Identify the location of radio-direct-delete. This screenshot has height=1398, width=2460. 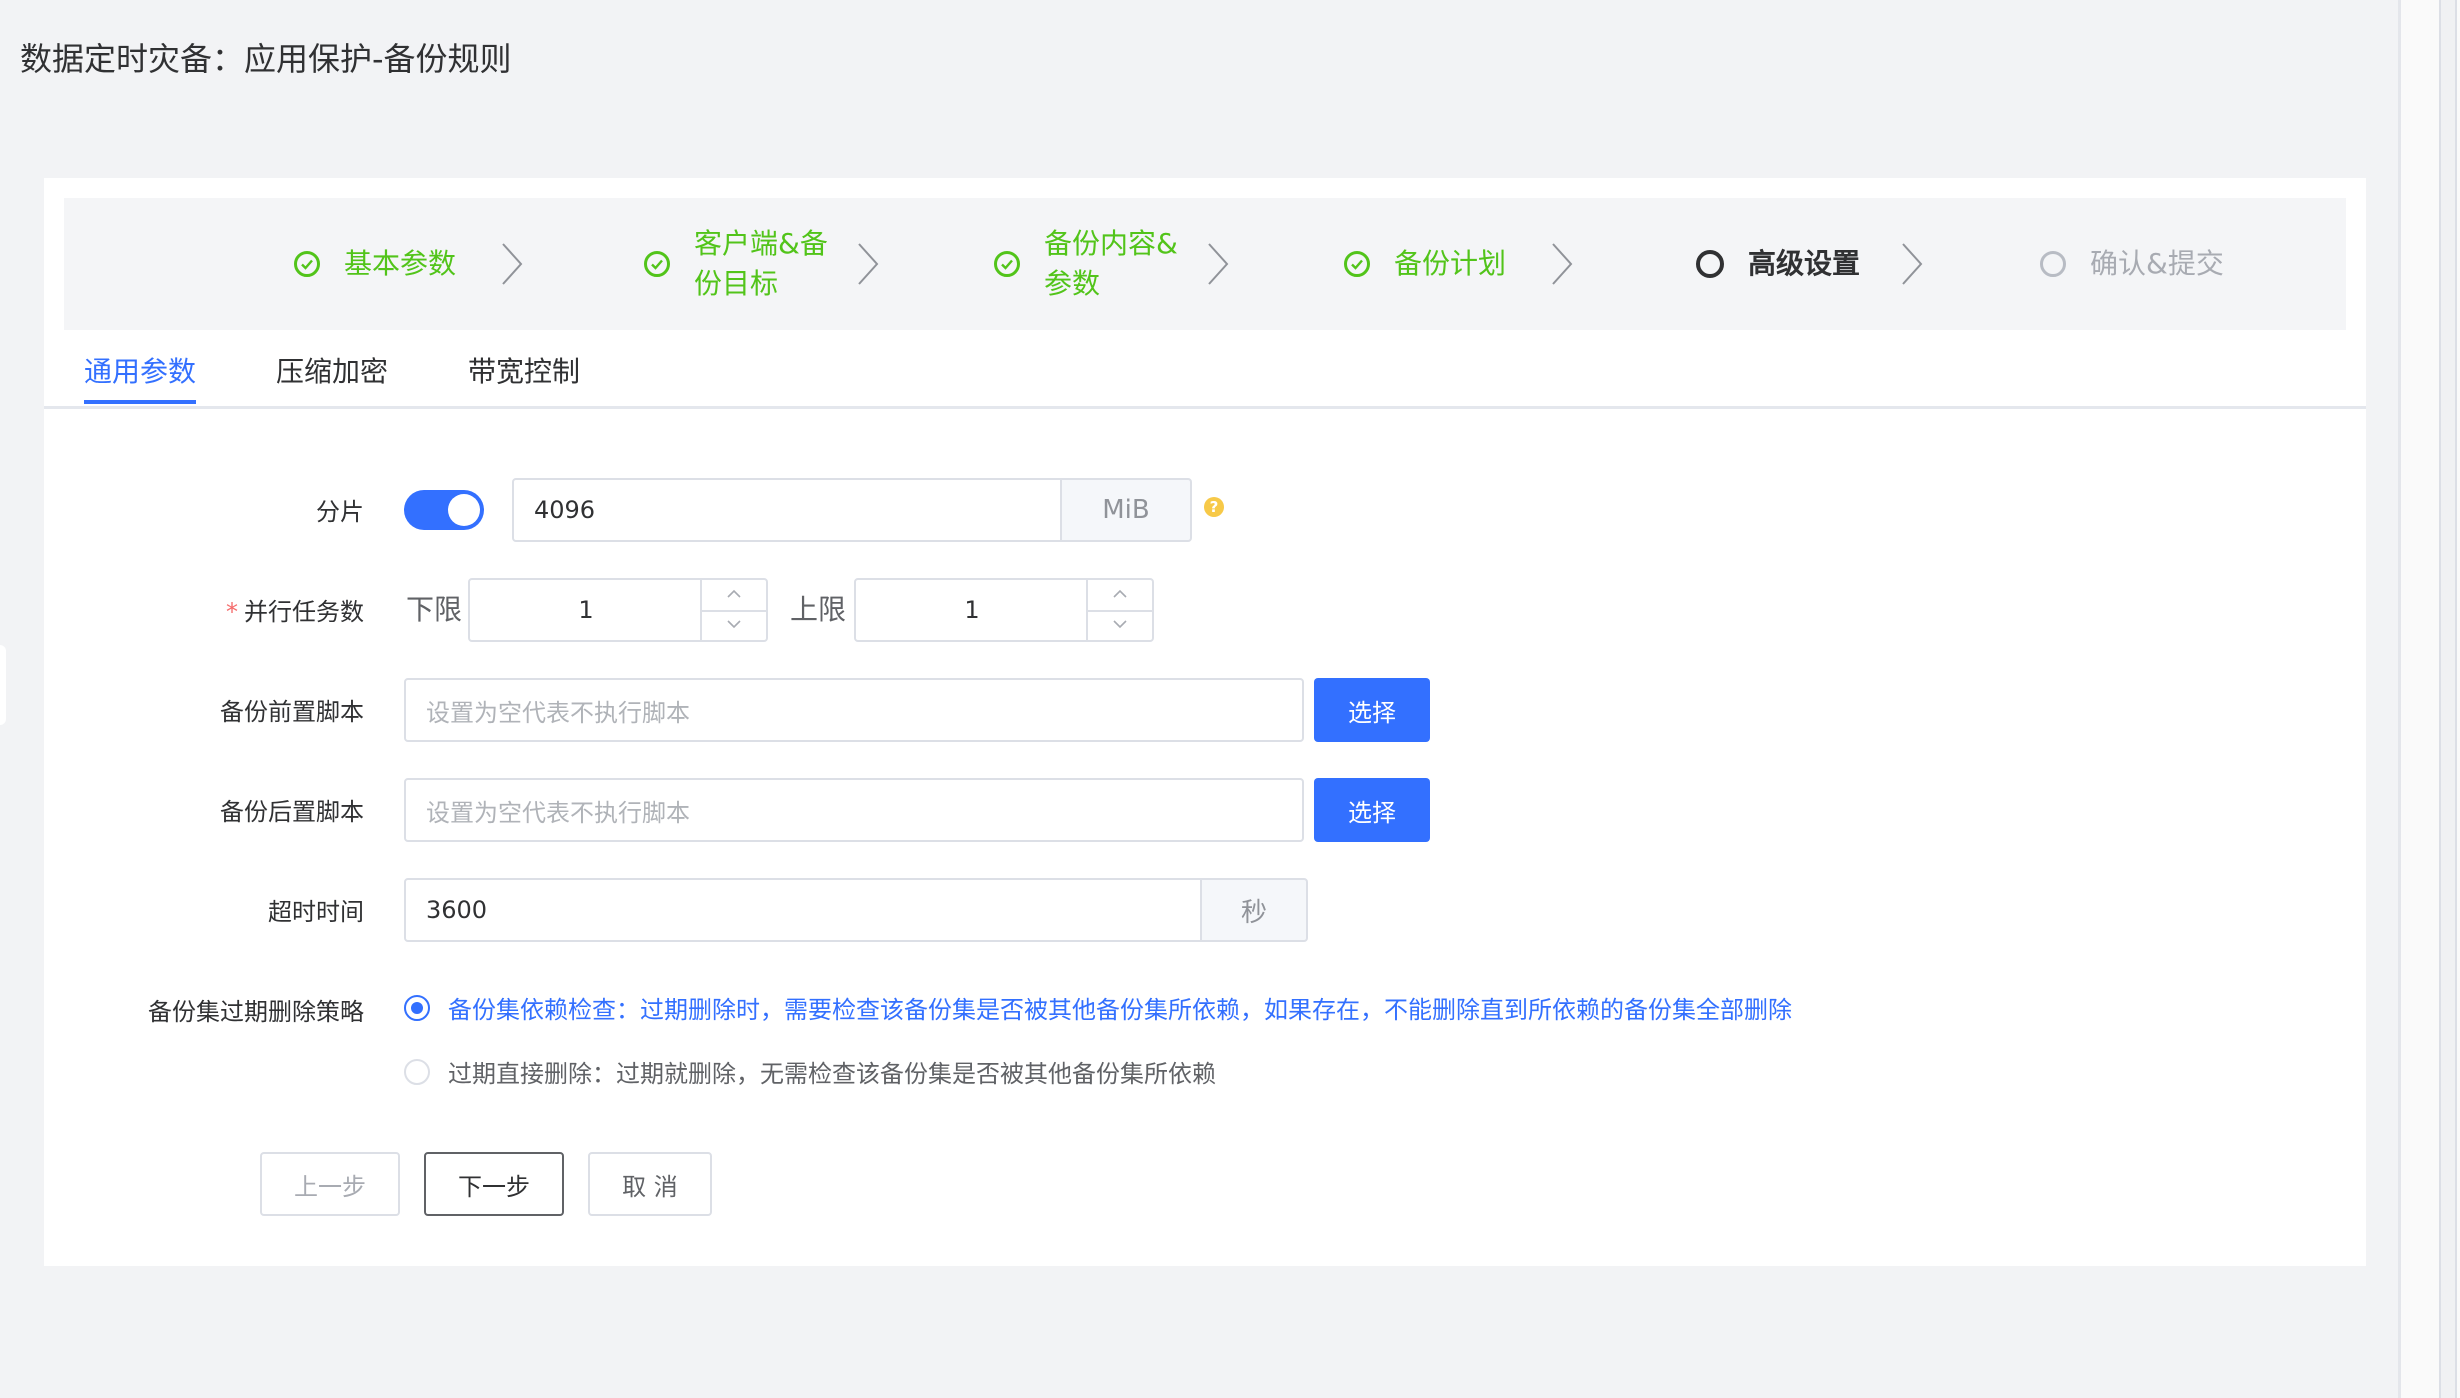
(417, 1072).